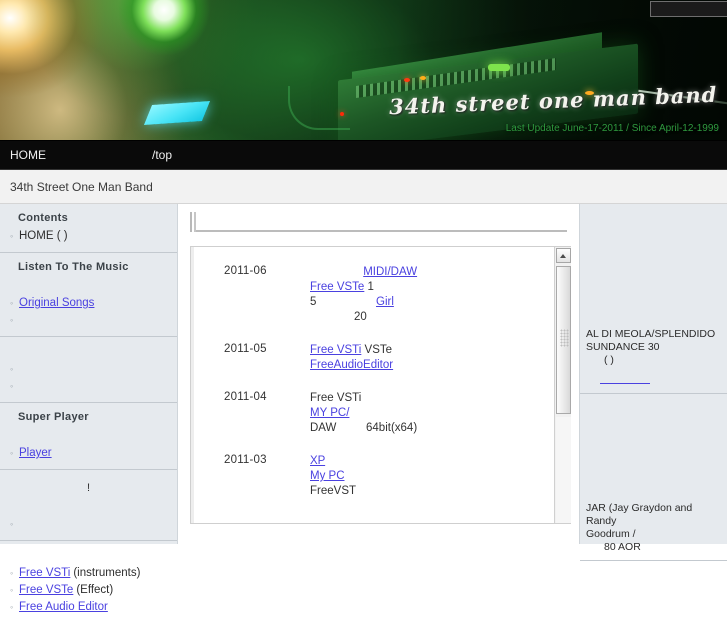 This screenshot has width=727, height=623. What do you see at coordinates (431, 476) in the screenshot?
I see `news-entry-line: My PC` at bounding box center [431, 476].